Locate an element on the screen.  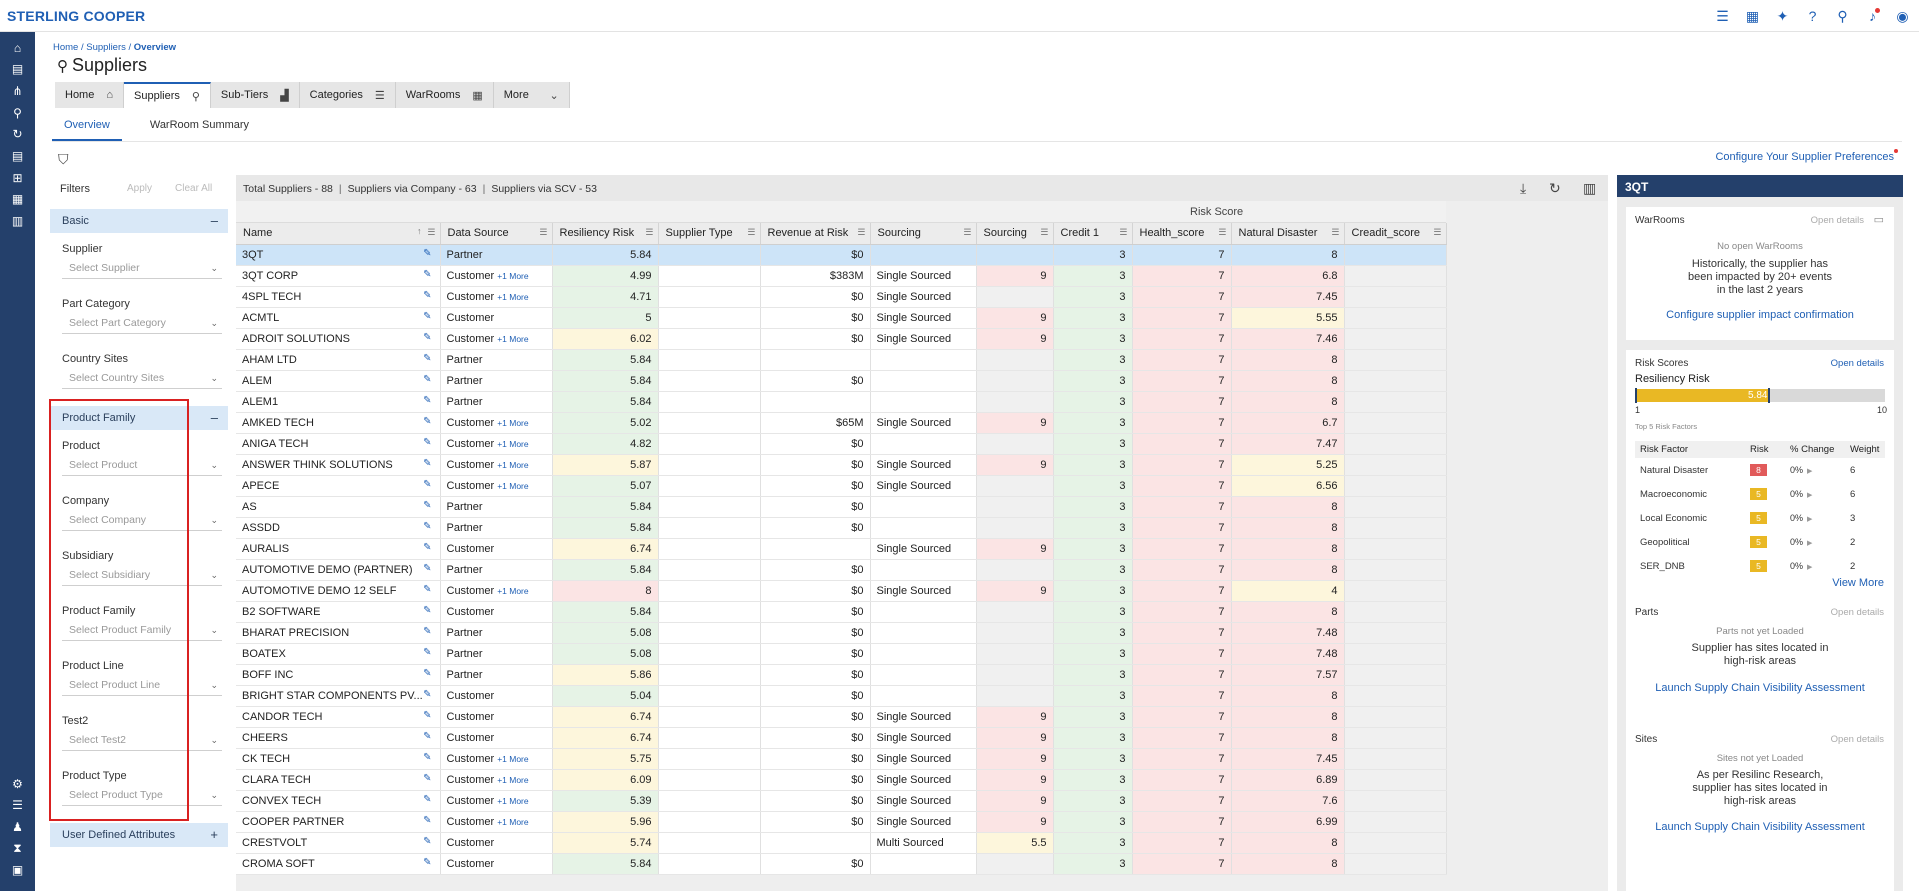
supplier-name-link: CROMA SOFT is located at coordinates (278, 864).